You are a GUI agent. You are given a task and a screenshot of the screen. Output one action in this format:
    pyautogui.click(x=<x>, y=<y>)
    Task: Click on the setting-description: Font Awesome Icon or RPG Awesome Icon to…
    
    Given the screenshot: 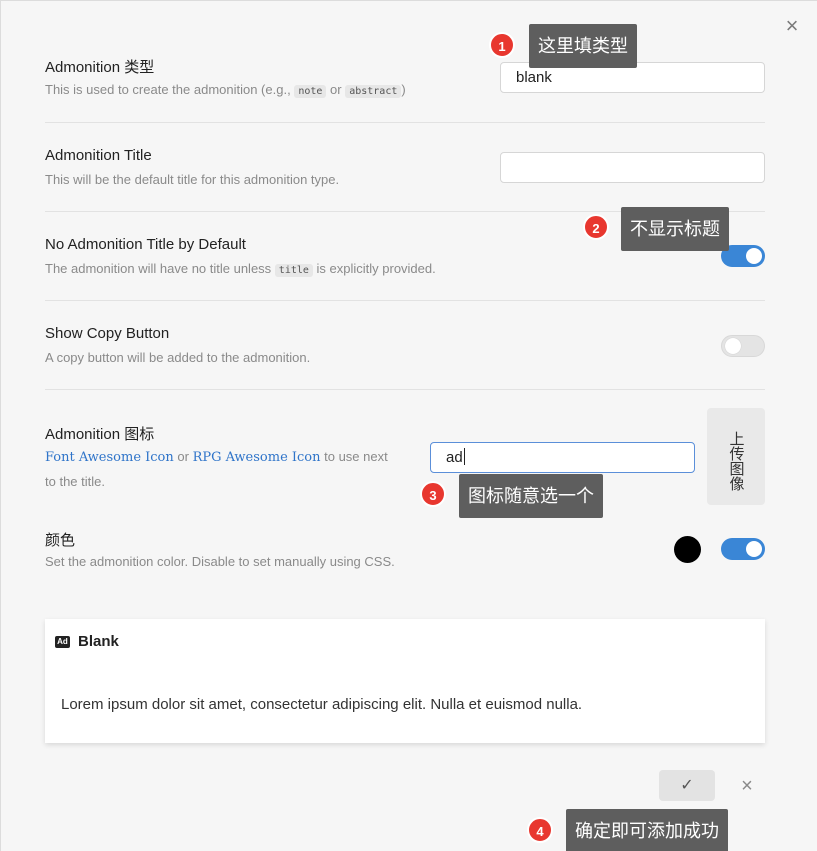 What is the action you would take?
    pyautogui.click(x=216, y=469)
    